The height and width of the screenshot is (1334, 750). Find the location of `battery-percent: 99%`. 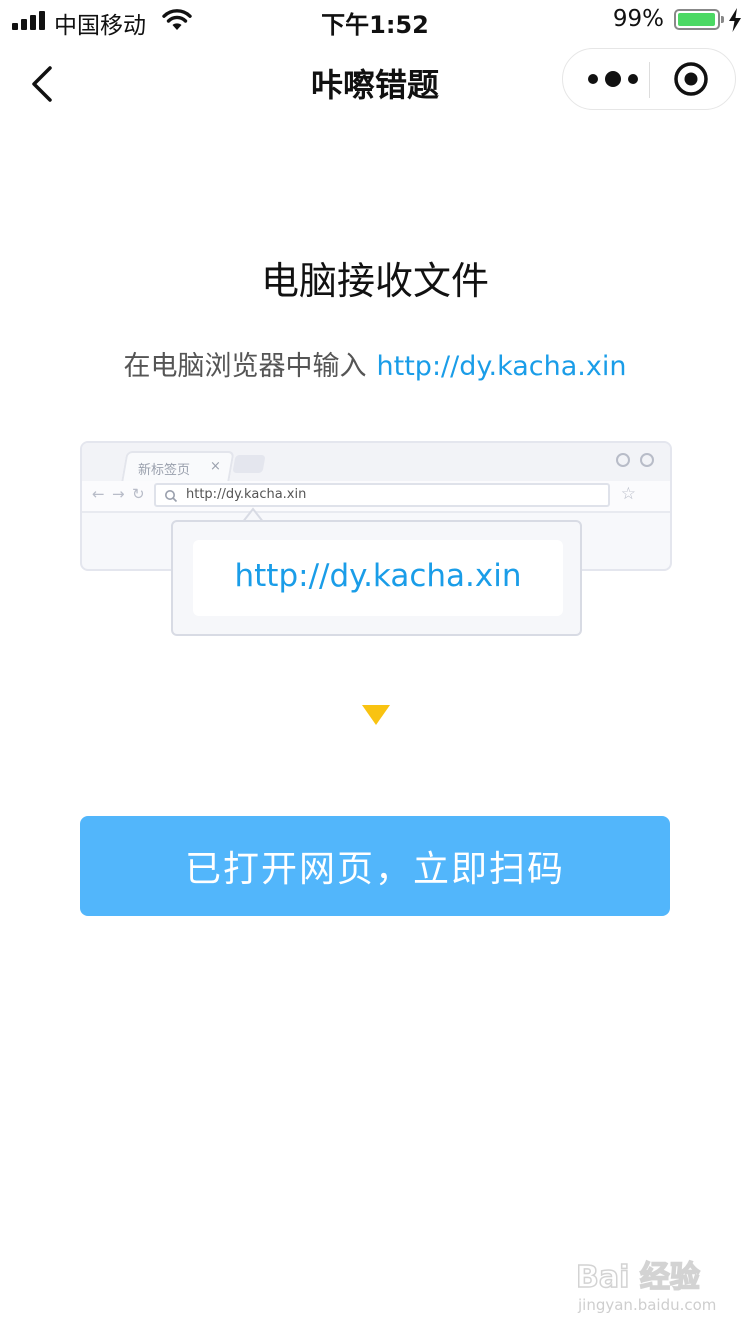

battery-percent: 99% is located at coordinates (638, 19).